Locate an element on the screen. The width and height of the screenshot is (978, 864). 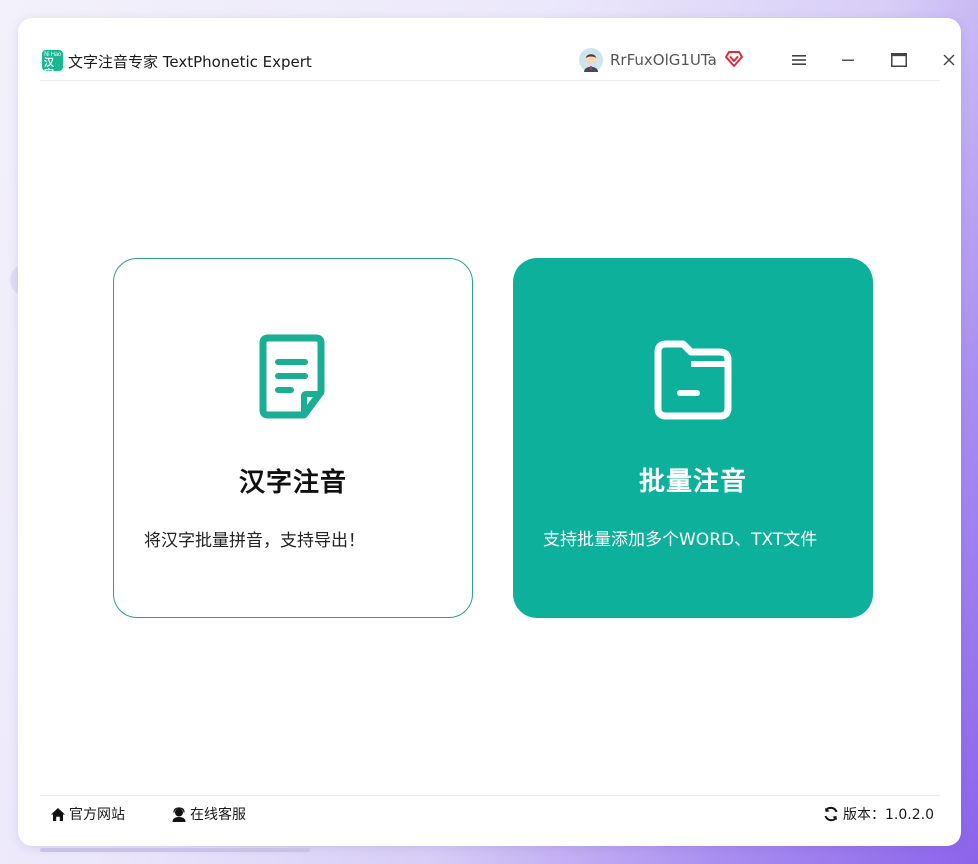
close-button is located at coordinates (948, 60).